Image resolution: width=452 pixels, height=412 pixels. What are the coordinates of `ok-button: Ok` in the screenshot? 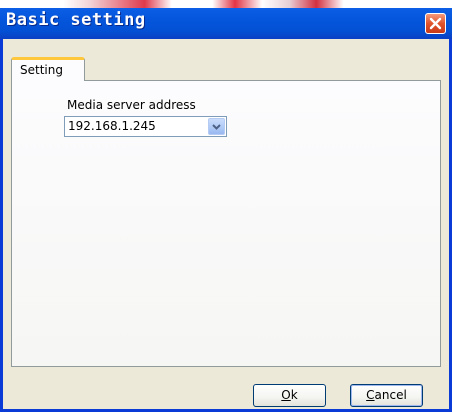 It's located at (289, 395).